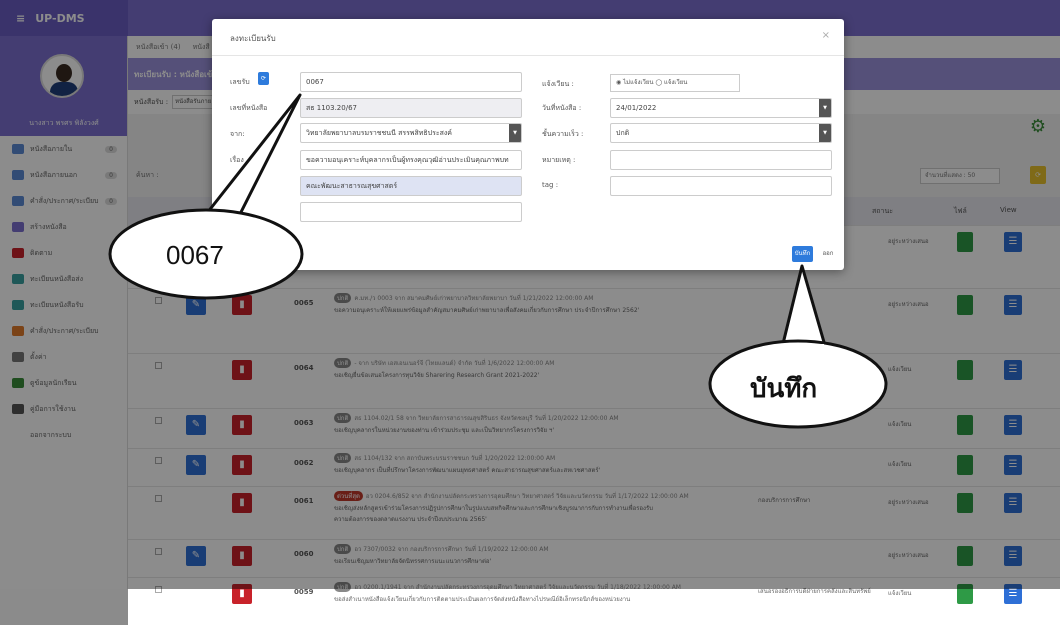  Describe the element at coordinates (721, 186) in the screenshot. I see `tag-input` at that location.